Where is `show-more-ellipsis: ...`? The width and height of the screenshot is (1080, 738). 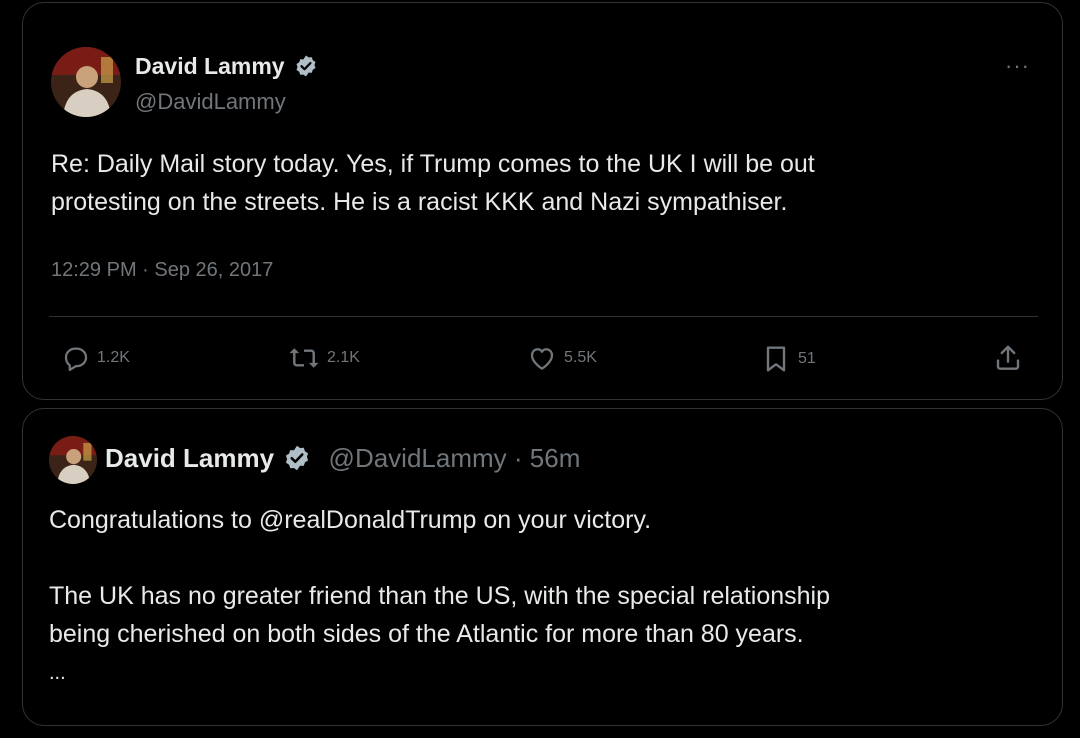
show-more-ellipsis: ... is located at coordinates (546, 673).